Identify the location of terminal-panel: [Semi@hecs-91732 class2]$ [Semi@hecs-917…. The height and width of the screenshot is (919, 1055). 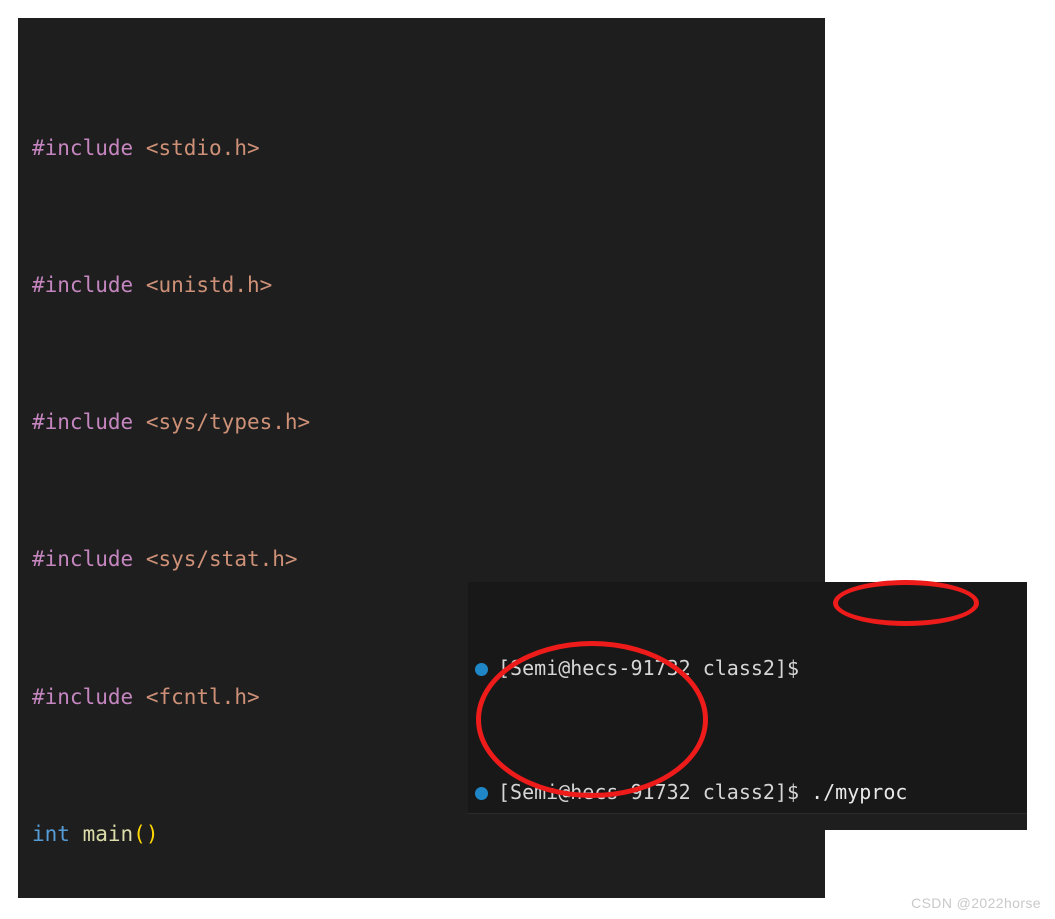
(747, 706).